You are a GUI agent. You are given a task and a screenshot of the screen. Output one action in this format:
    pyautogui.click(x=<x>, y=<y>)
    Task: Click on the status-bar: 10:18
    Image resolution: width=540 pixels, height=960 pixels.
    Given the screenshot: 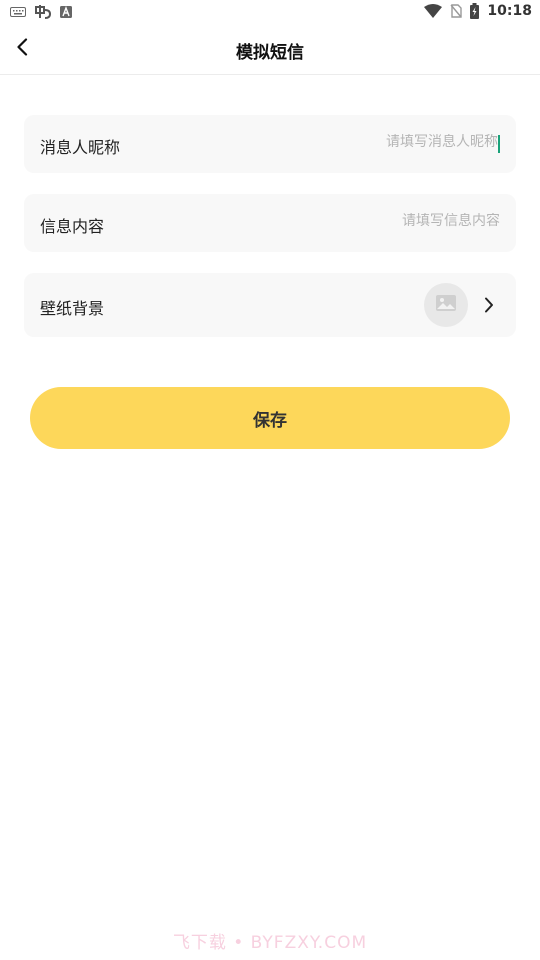 What is the action you would take?
    pyautogui.click(x=270, y=12)
    